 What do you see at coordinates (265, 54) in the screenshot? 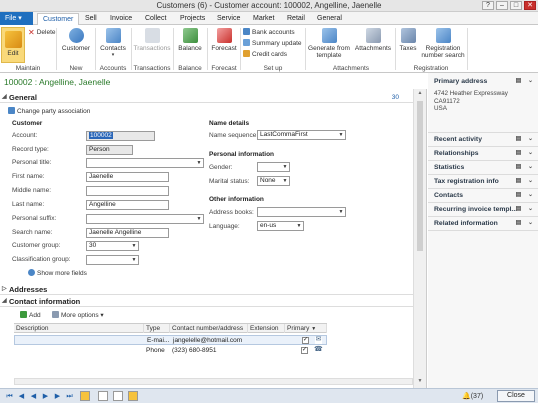
I see `credit-cards-button: Credit cards` at bounding box center [265, 54].